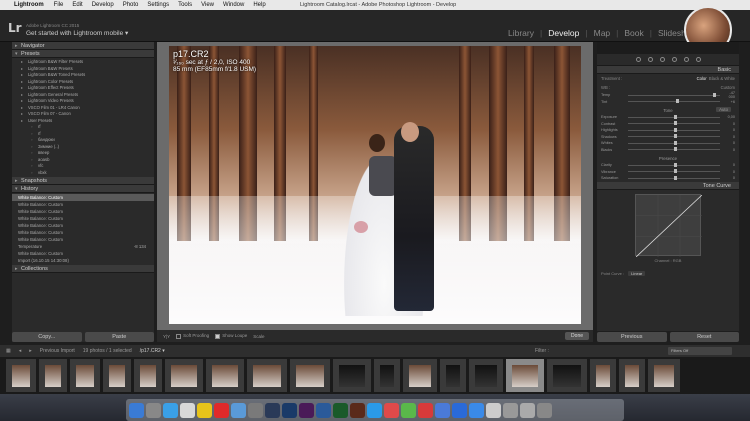 The image size is (750, 421). Describe the element at coordinates (187, 410) in the screenshot. I see `system-prefs-icon` at that location.